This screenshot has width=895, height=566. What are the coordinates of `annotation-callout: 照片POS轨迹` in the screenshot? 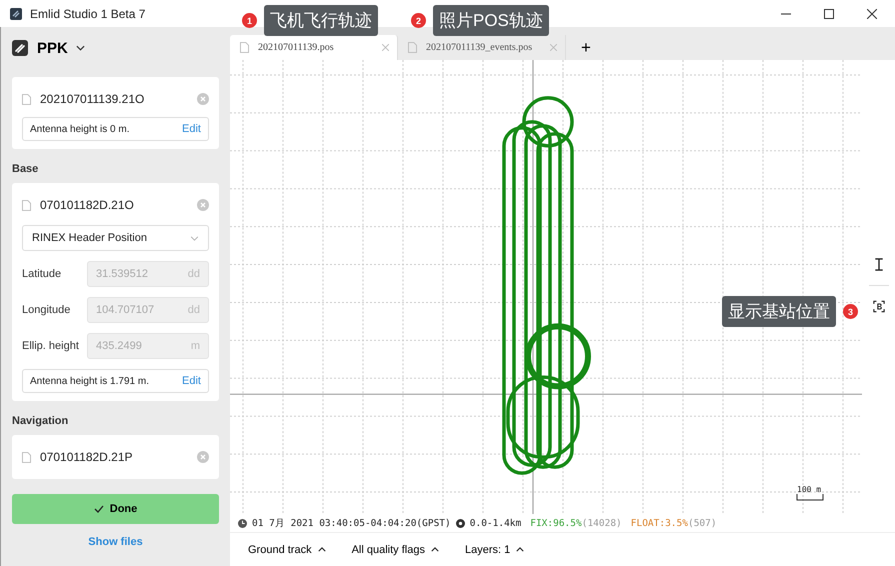 It's located at (491, 20).